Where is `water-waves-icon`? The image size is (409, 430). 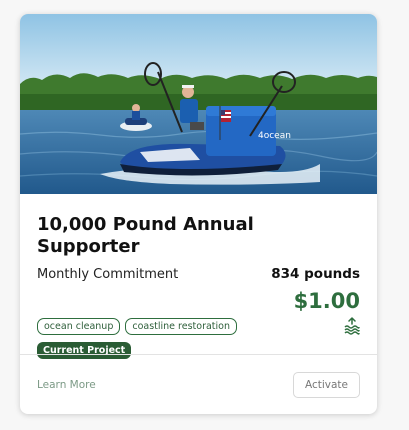 water-waves-icon is located at coordinates (352, 326).